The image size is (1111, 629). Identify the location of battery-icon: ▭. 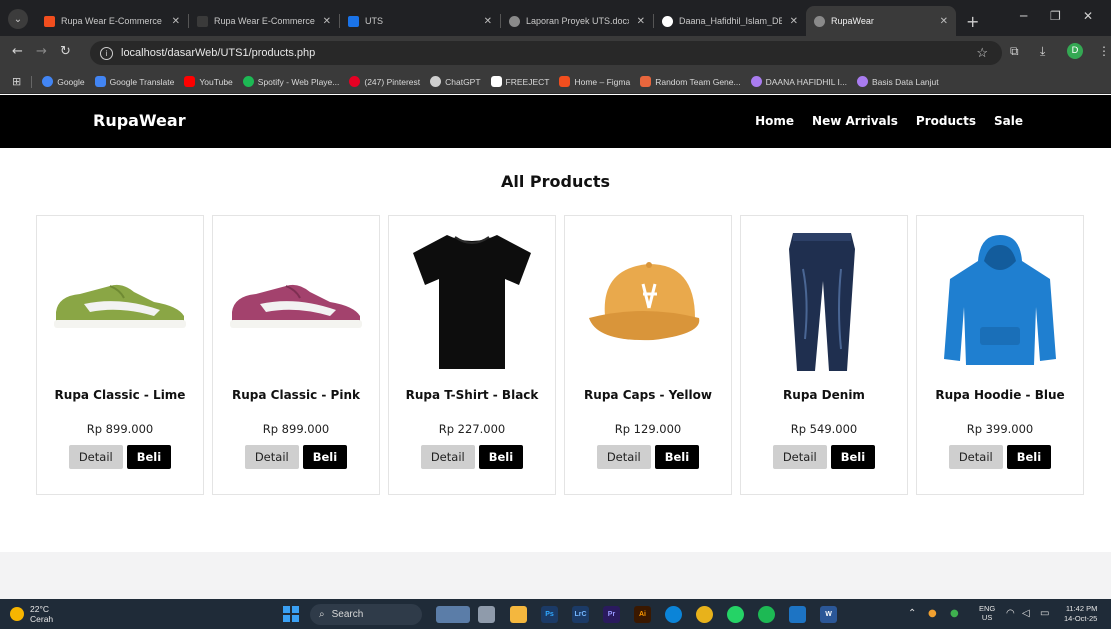
(1044, 613).